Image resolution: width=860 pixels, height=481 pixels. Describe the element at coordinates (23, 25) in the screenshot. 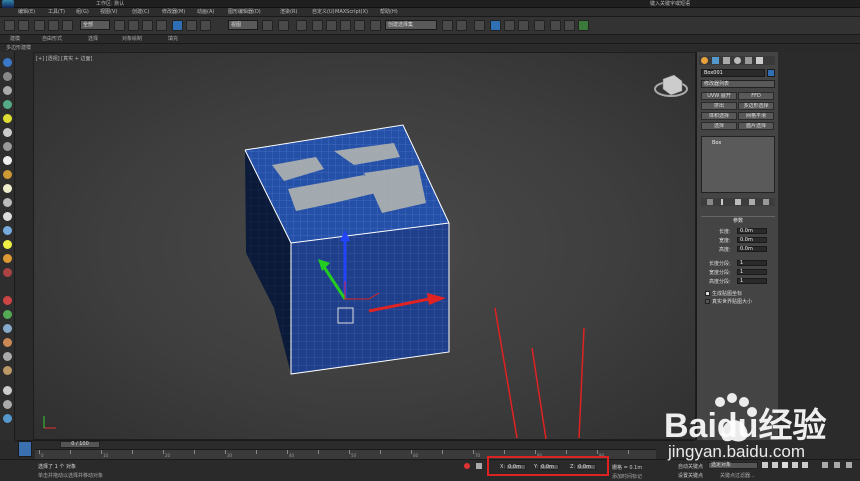

I see `redo-icon` at that location.